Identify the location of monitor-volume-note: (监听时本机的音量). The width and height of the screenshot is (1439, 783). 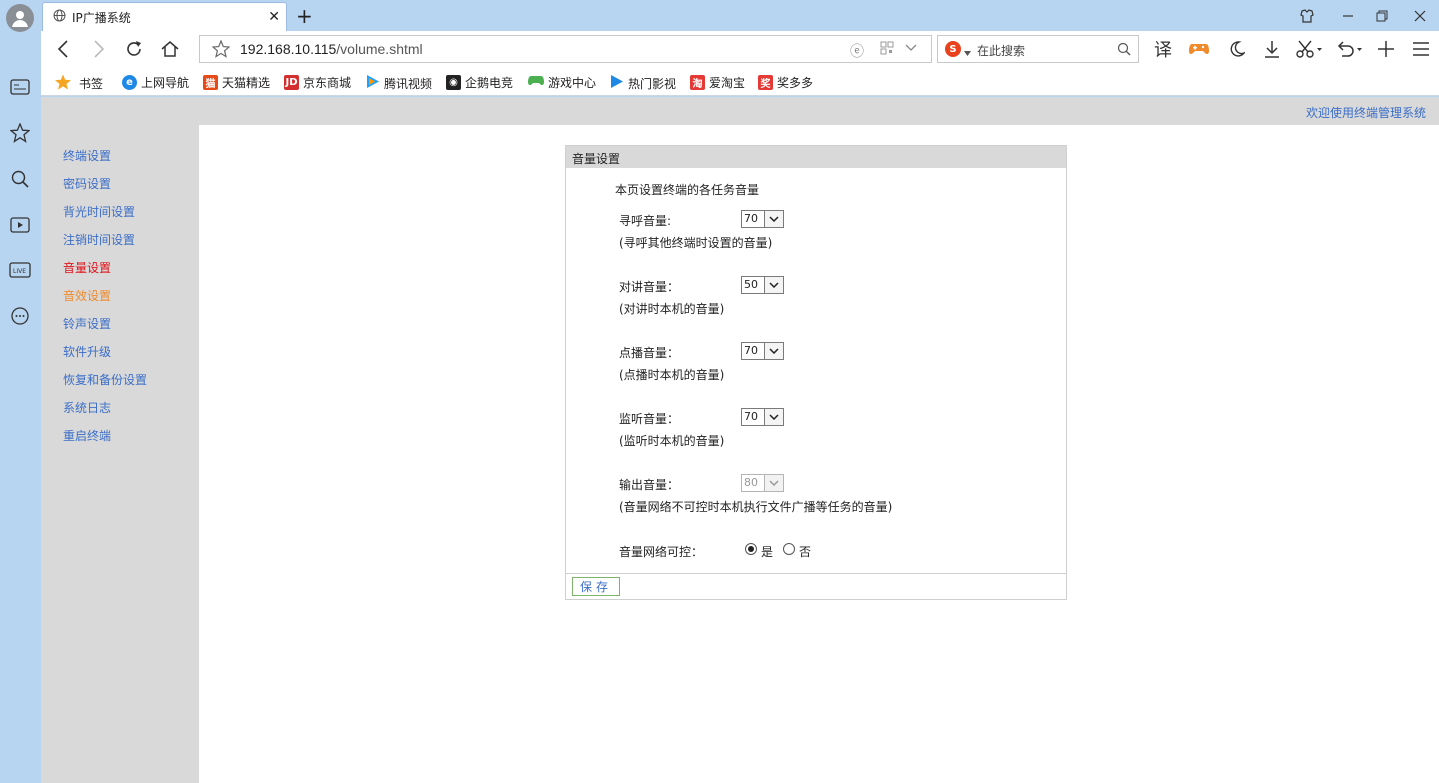
(672, 441).